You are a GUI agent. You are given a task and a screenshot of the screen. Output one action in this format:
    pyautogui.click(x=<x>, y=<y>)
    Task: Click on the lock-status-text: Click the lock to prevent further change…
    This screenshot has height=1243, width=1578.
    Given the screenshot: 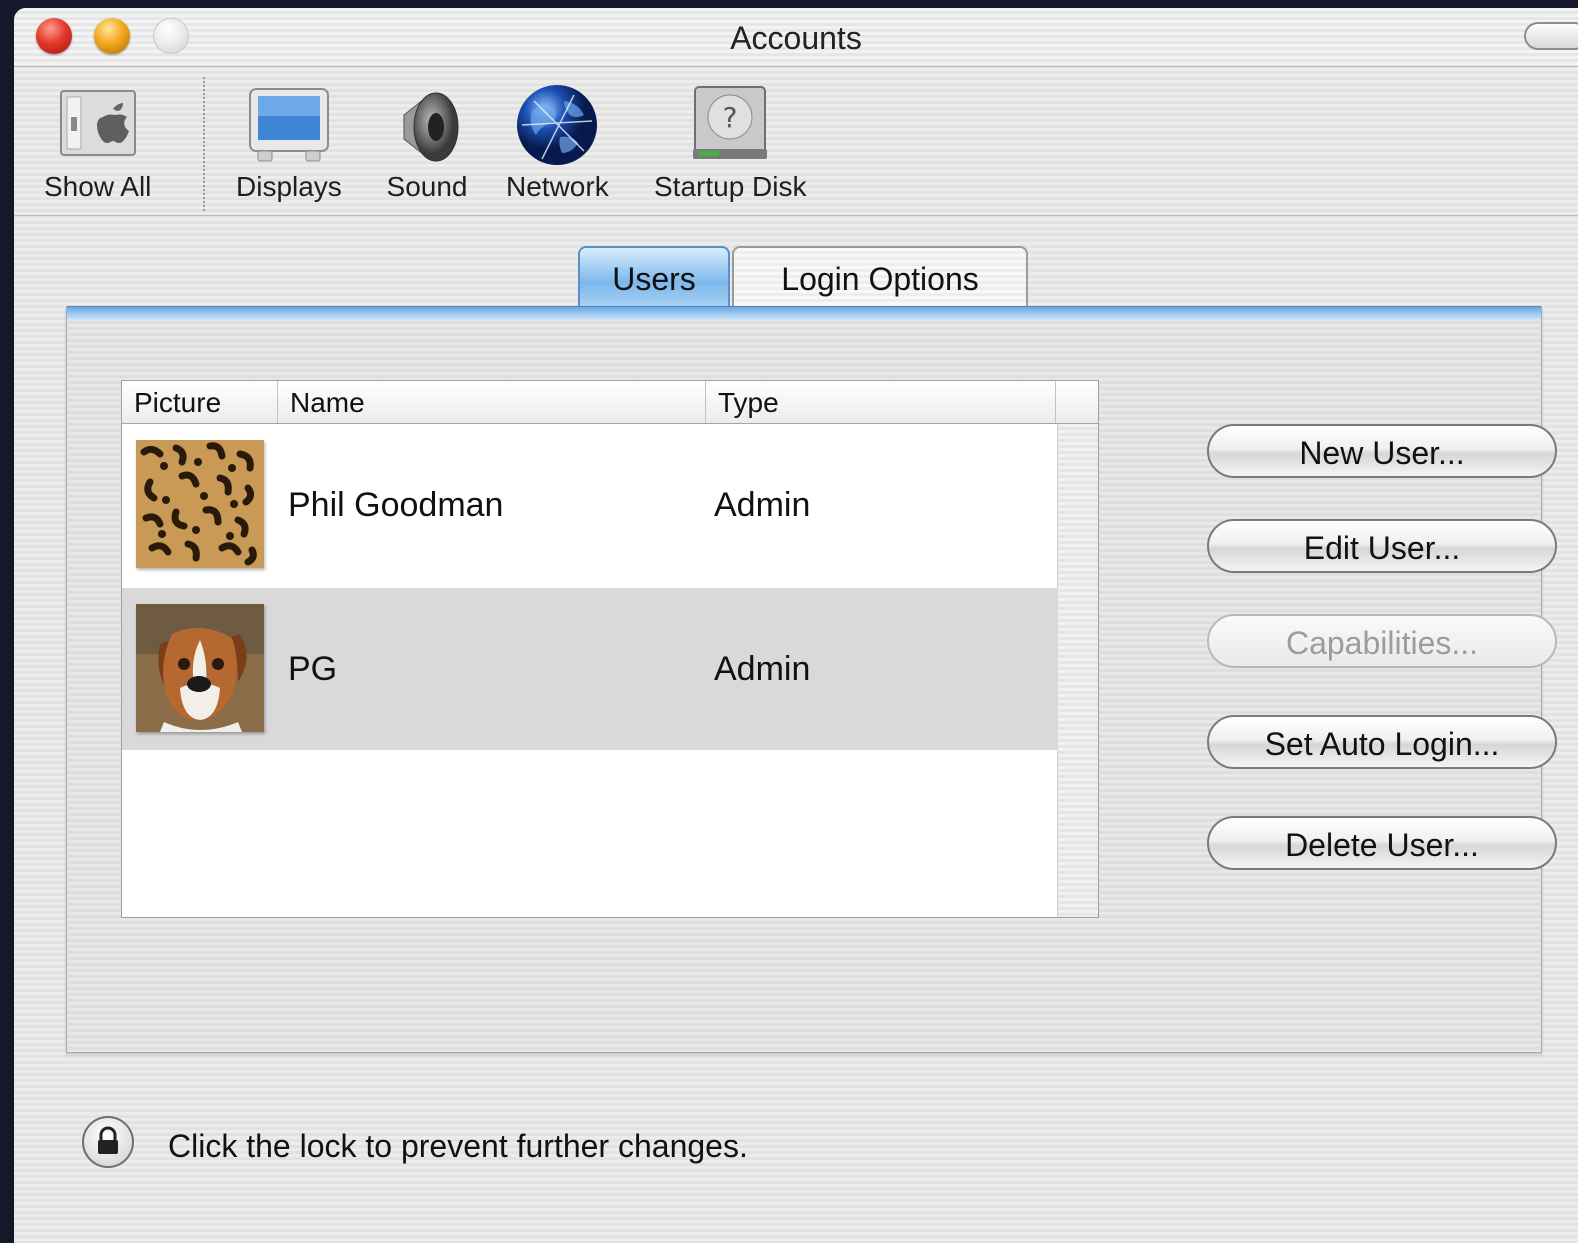 What is the action you would take?
    pyautogui.click(x=458, y=1146)
    